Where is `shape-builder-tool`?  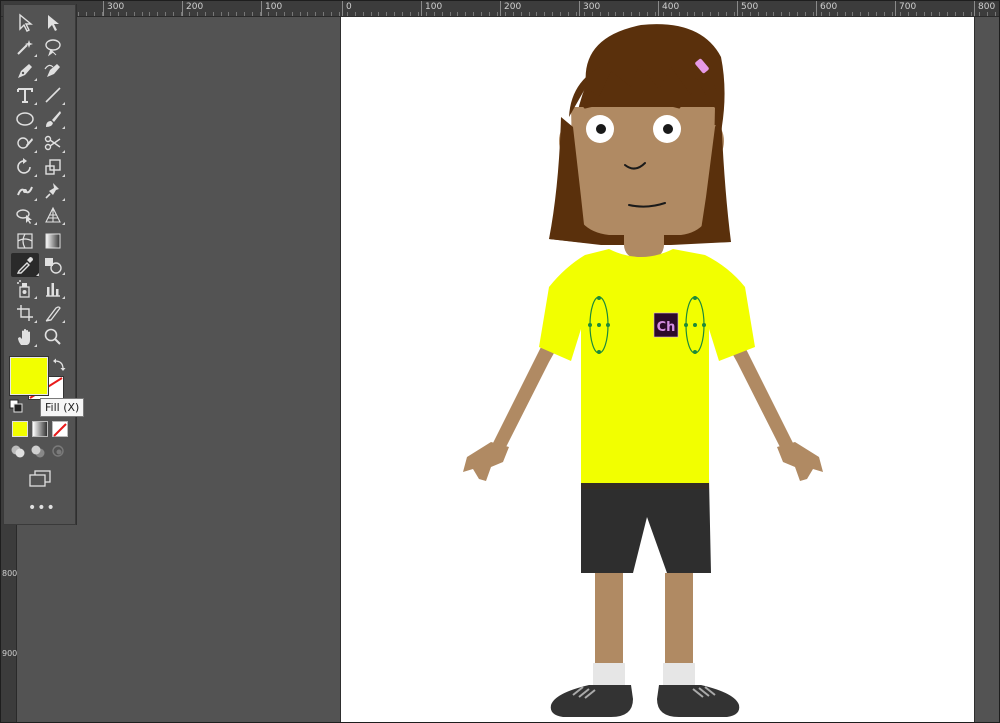
shape-builder-tool is located at coordinates (25, 215).